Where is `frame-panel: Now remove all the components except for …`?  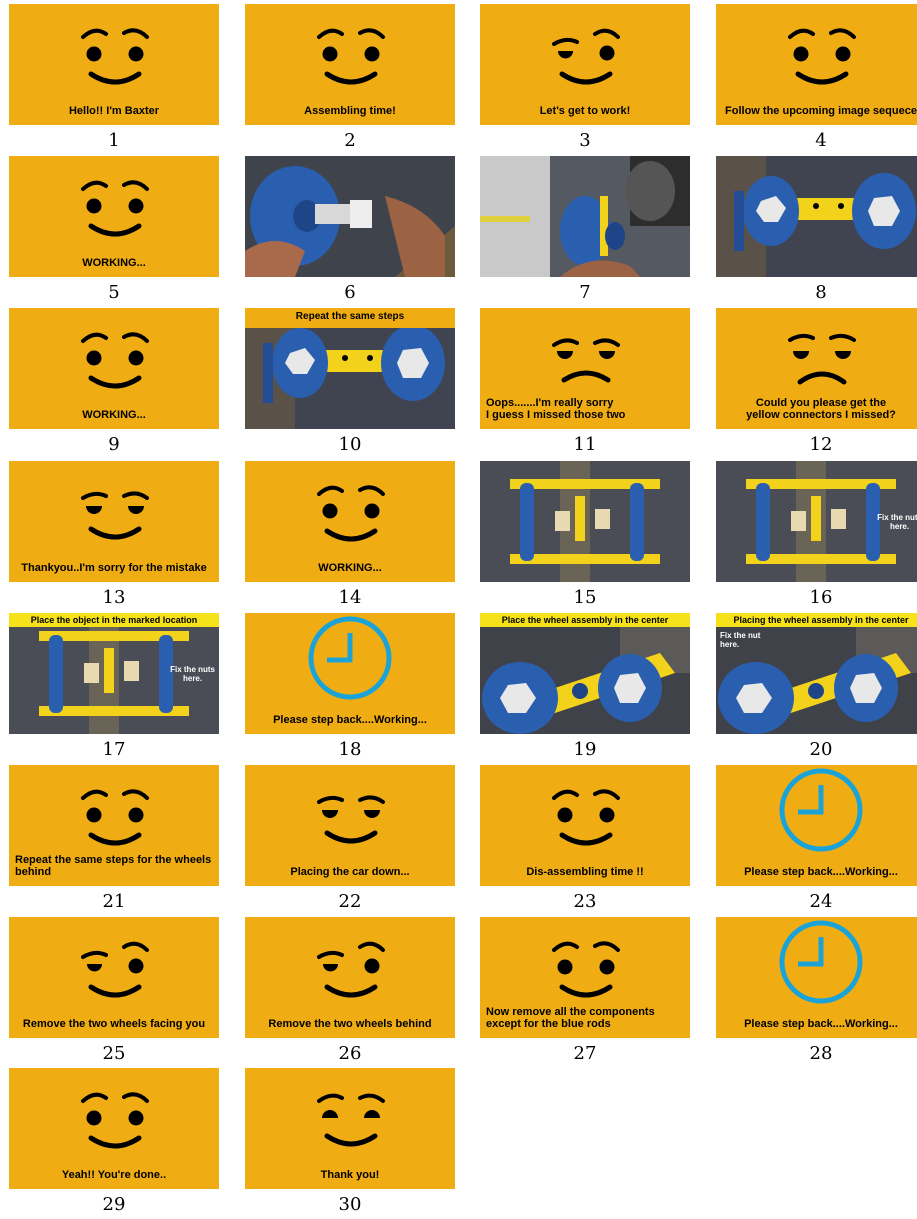 frame-panel: Now remove all the components except for … is located at coordinates (585, 977).